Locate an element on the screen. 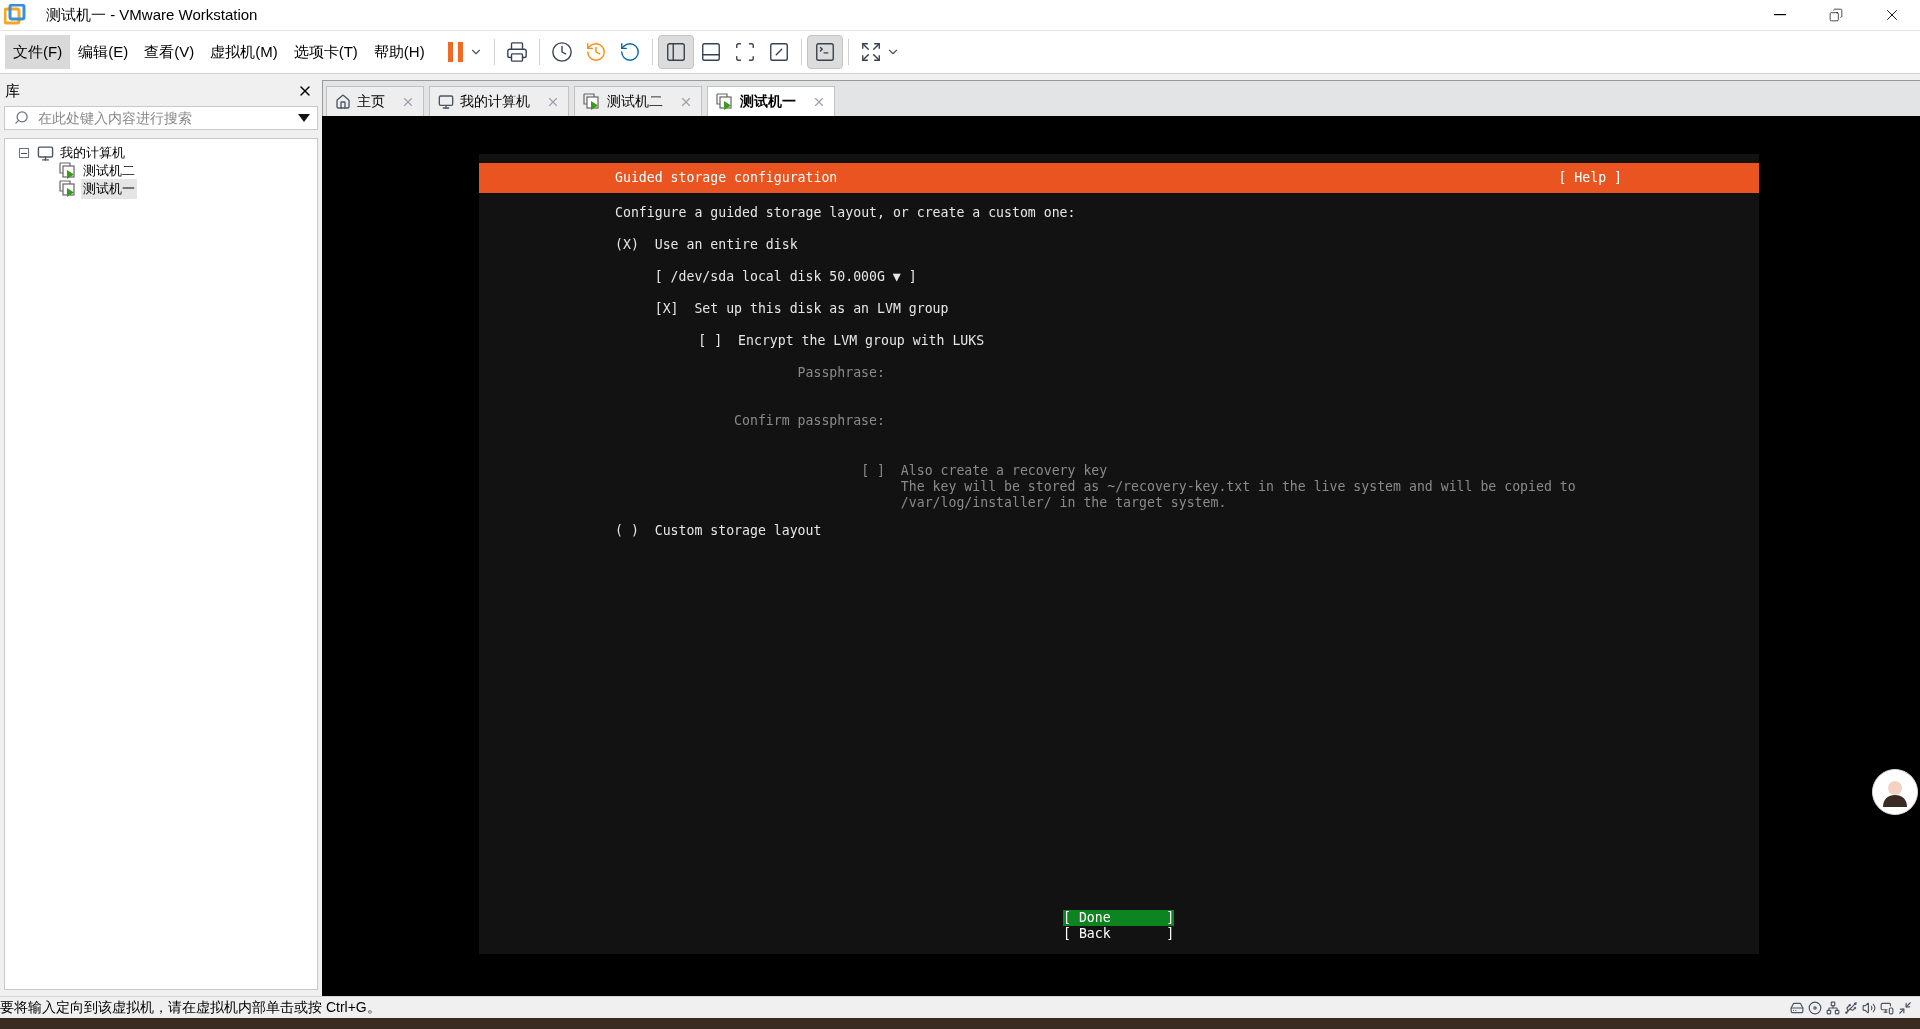 This screenshot has height=1029, width=1920. display-icon is located at coordinates (1887, 1007).